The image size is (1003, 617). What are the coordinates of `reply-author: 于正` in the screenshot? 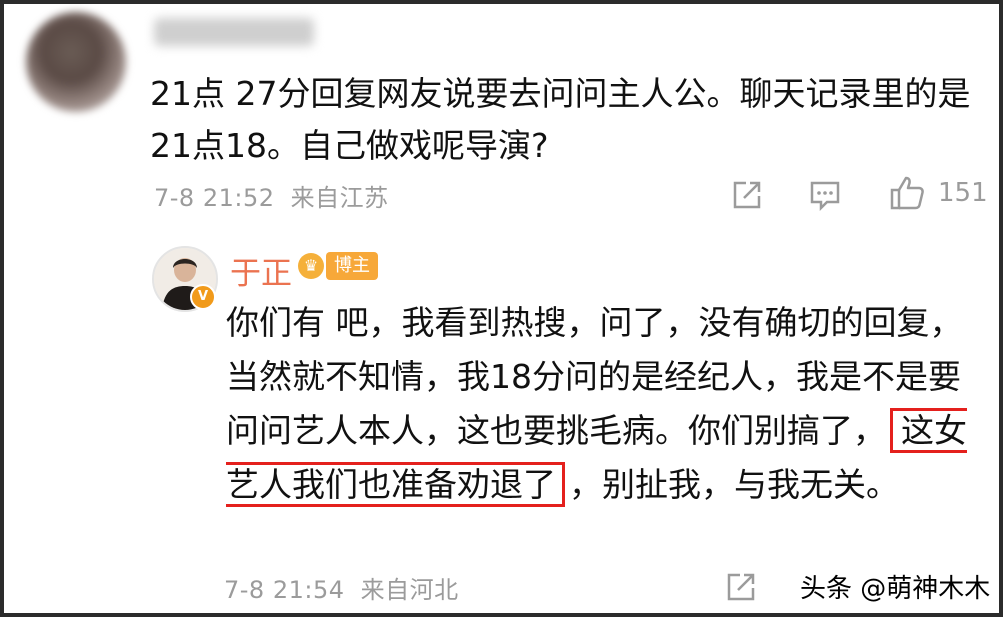 It's located at (261, 270).